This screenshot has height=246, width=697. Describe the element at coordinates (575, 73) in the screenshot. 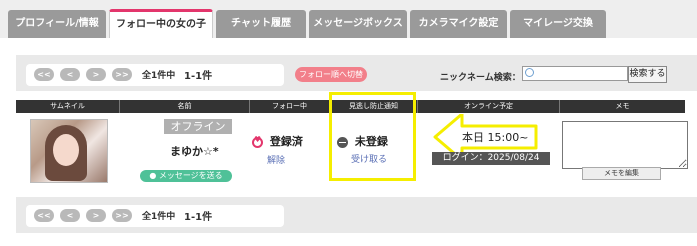

I see `nickname-search-input` at that location.